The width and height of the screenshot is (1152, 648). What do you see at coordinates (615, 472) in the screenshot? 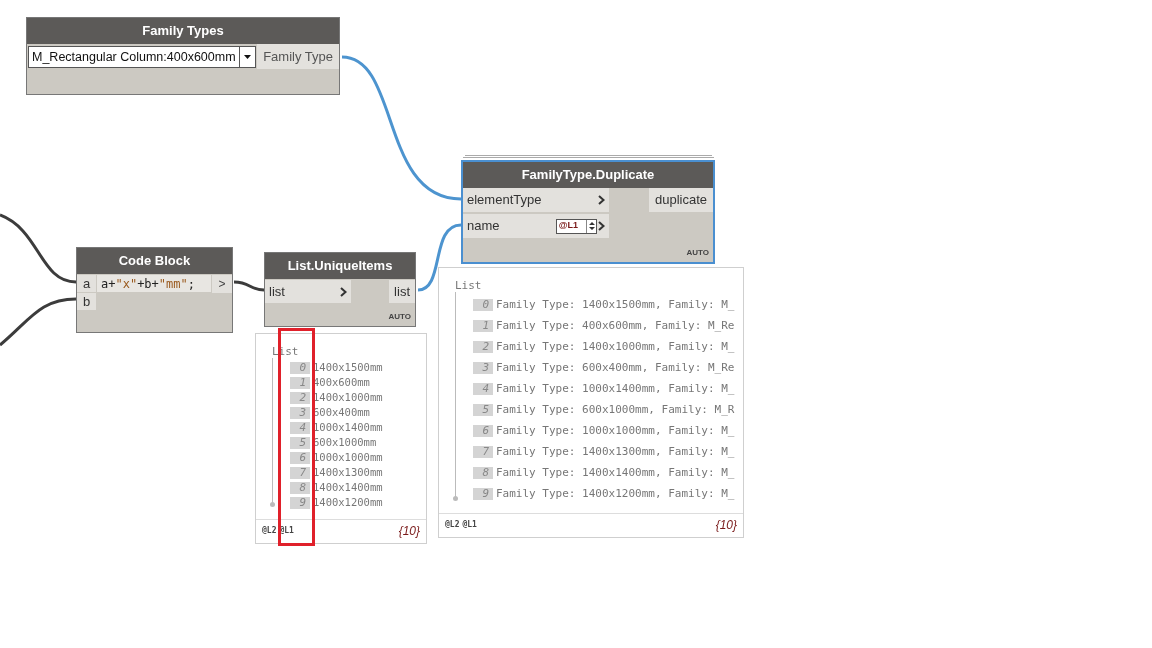
I see `list-item-value: Family Type: 1400x1400mm, Family: M_` at bounding box center [615, 472].